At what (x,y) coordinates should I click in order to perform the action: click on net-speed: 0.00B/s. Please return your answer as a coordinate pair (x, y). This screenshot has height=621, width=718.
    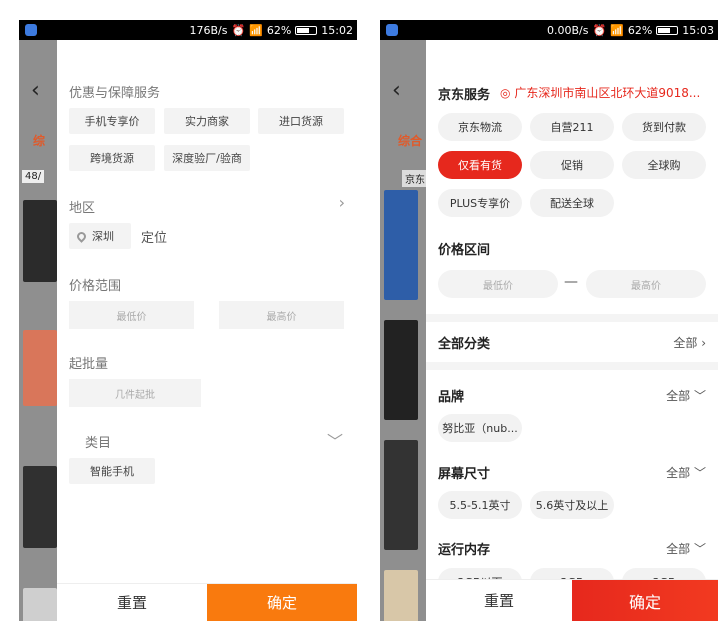
    Looking at the image, I should click on (567, 30).